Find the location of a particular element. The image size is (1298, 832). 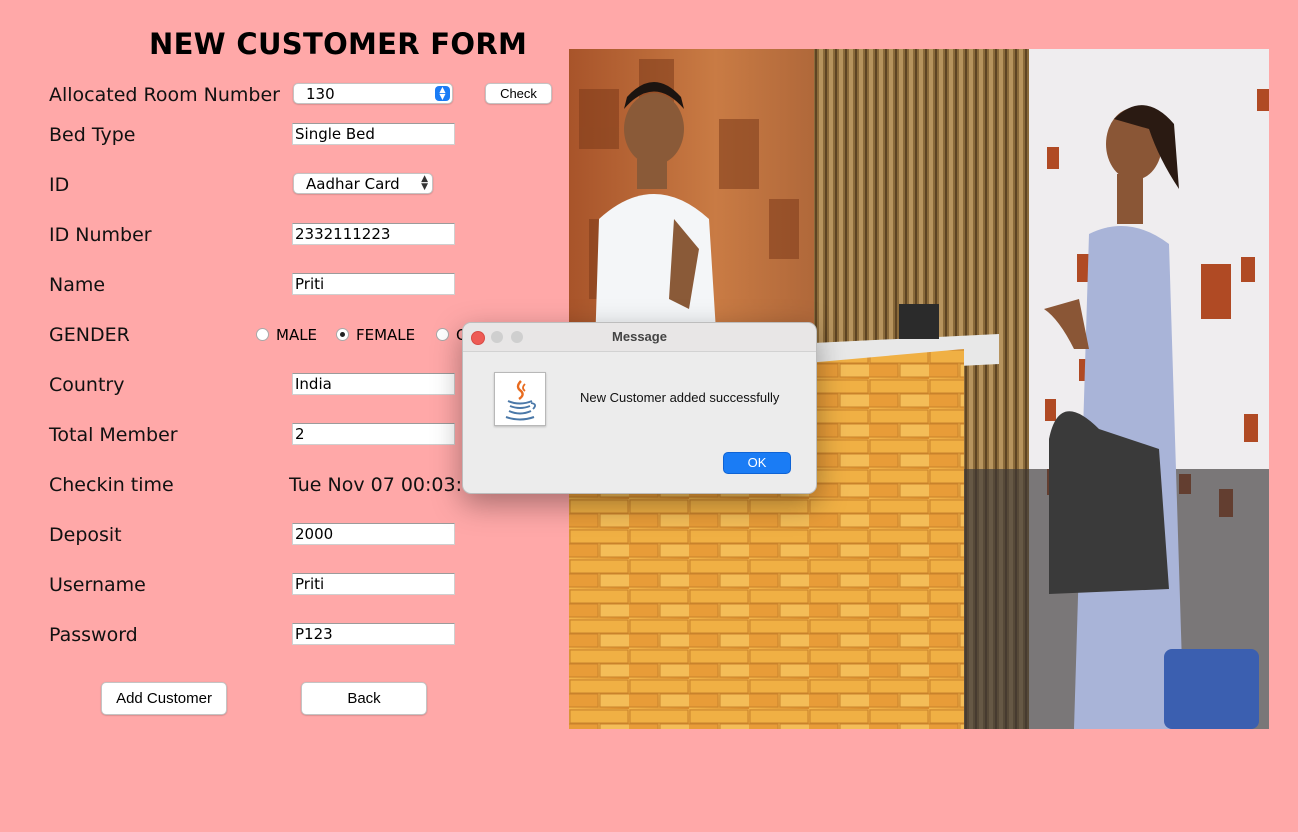

name-label: Name is located at coordinates (77, 285).